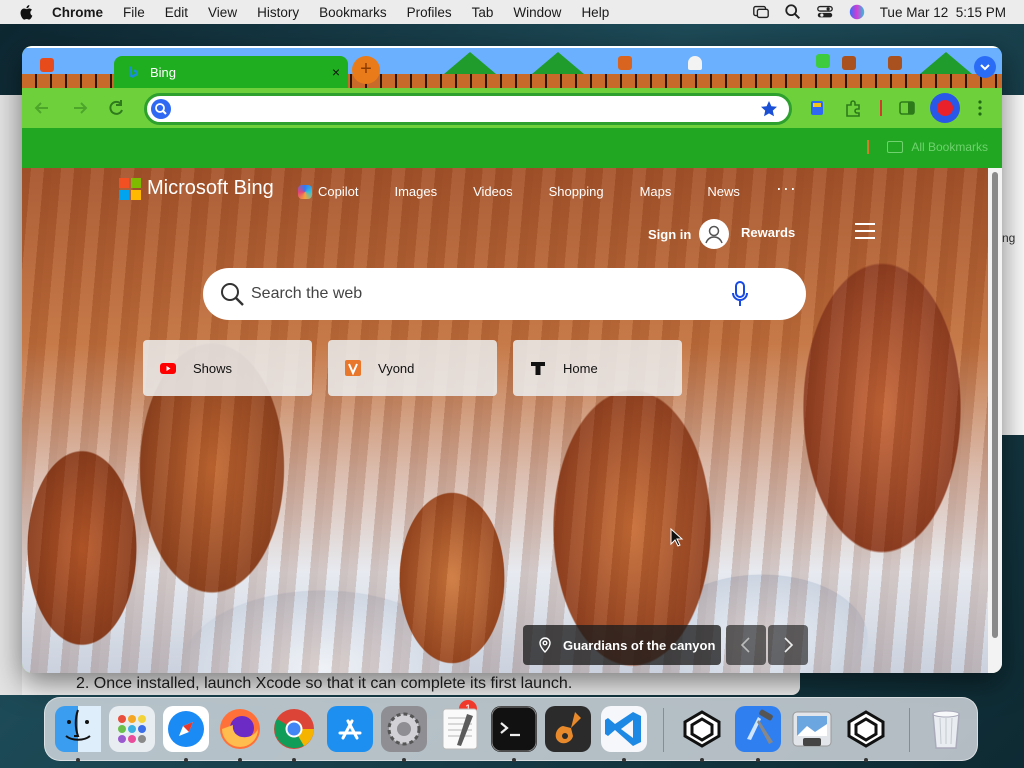  What do you see at coordinates (415, 191) in the screenshot?
I see `nav-images: Images` at bounding box center [415, 191].